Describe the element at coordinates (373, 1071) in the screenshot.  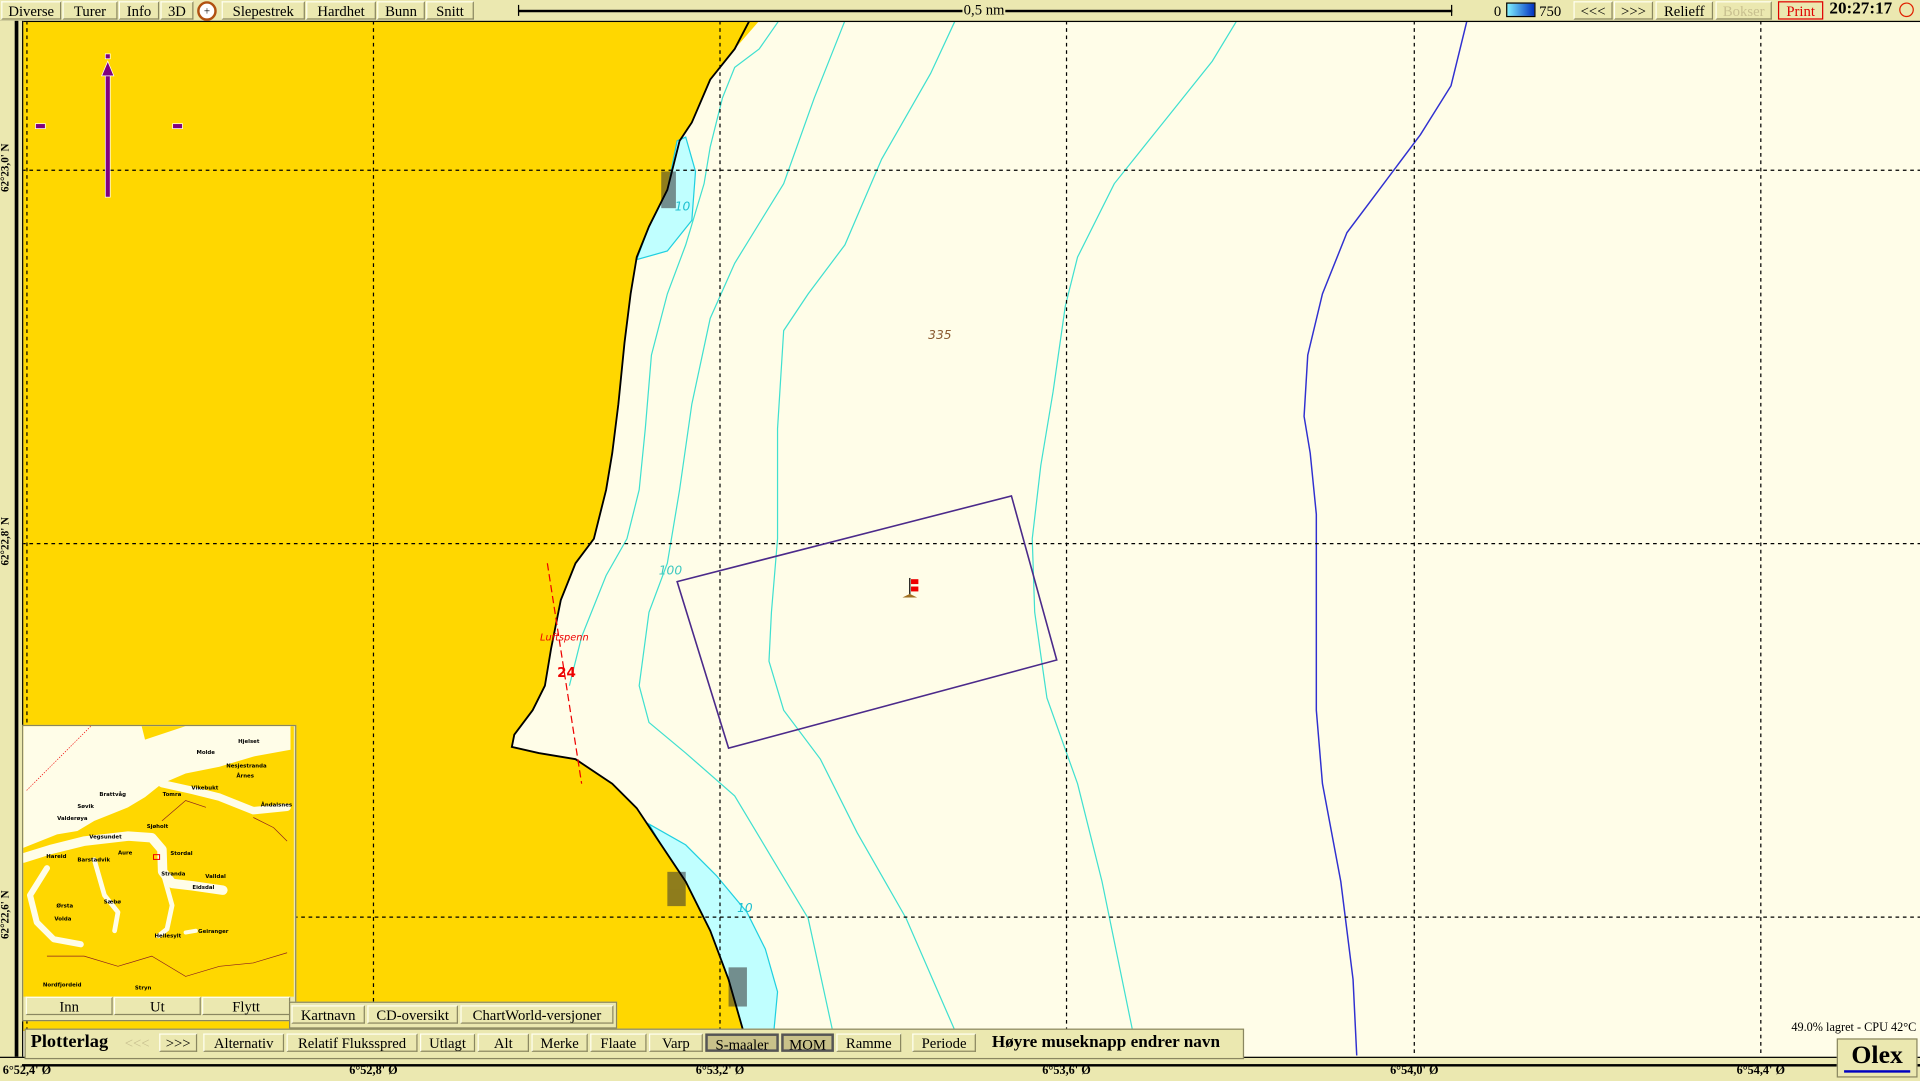
I see `lon-label: 6°52,8' Ø` at that location.